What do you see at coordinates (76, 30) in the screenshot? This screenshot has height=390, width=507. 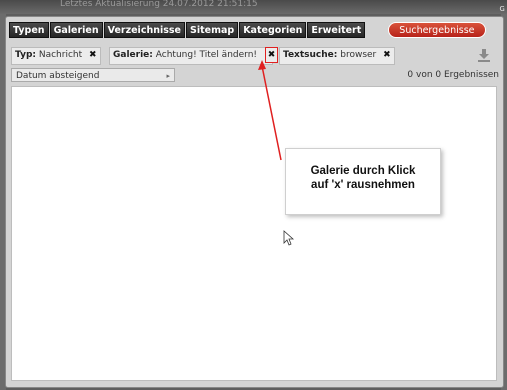 I see `tab-galerien: Galerien` at bounding box center [76, 30].